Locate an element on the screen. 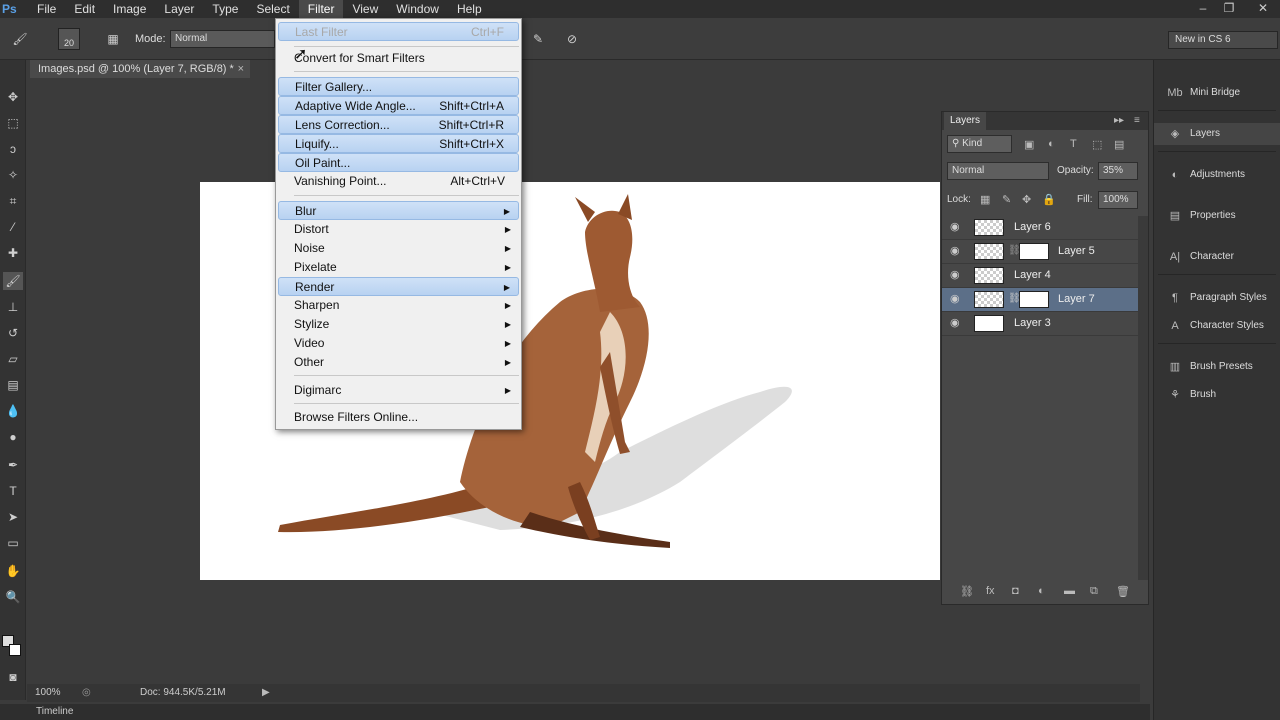  close-icon: ✕ is located at coordinates (1263, 9).